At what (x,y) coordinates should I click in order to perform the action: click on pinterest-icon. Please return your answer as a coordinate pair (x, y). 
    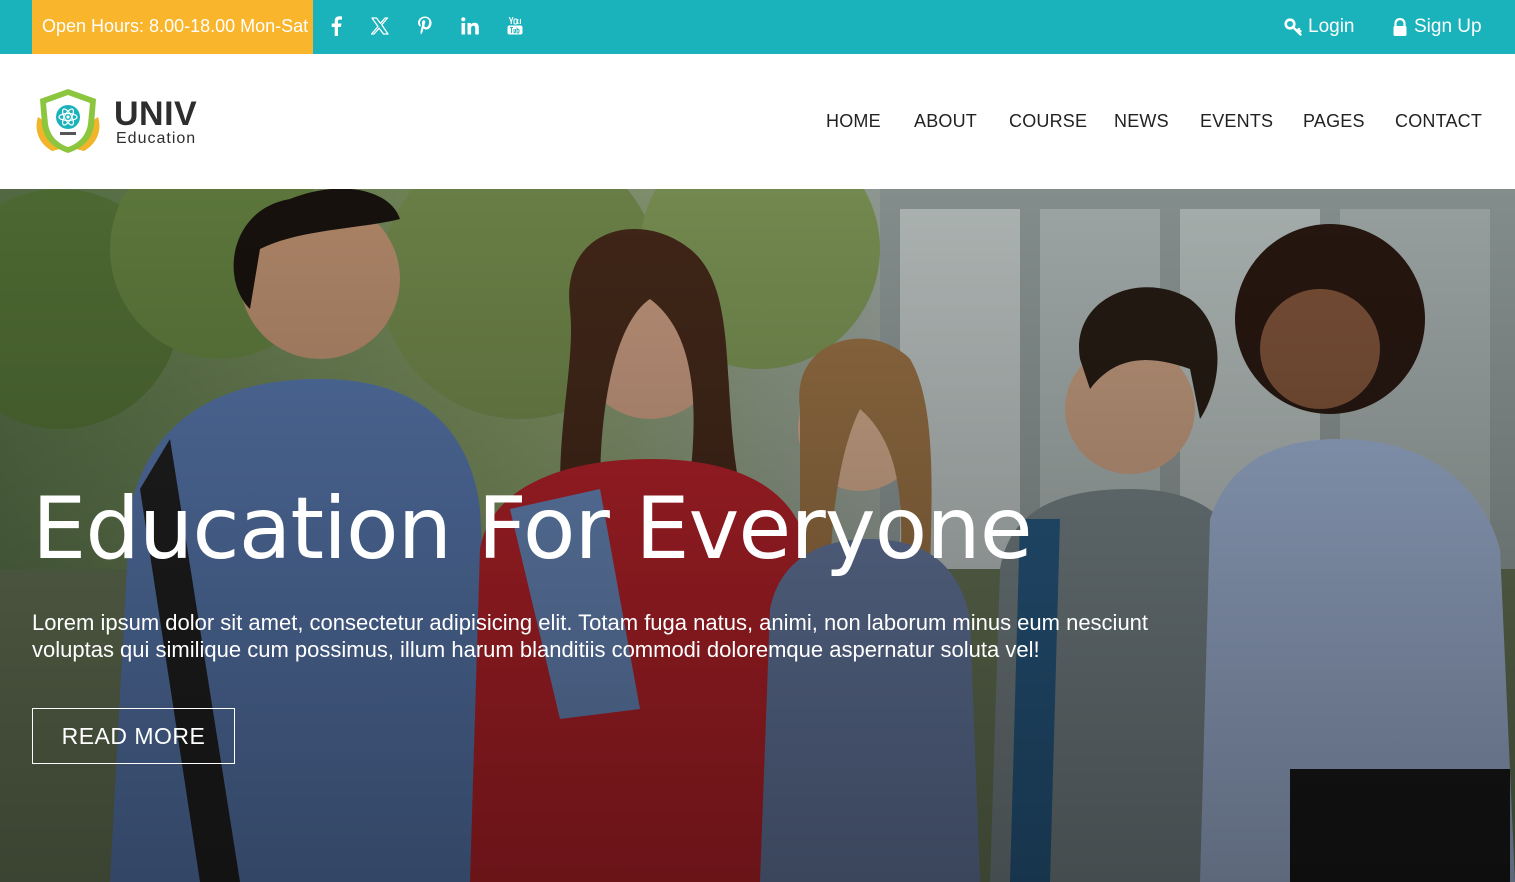
    Looking at the image, I should click on (425, 26).